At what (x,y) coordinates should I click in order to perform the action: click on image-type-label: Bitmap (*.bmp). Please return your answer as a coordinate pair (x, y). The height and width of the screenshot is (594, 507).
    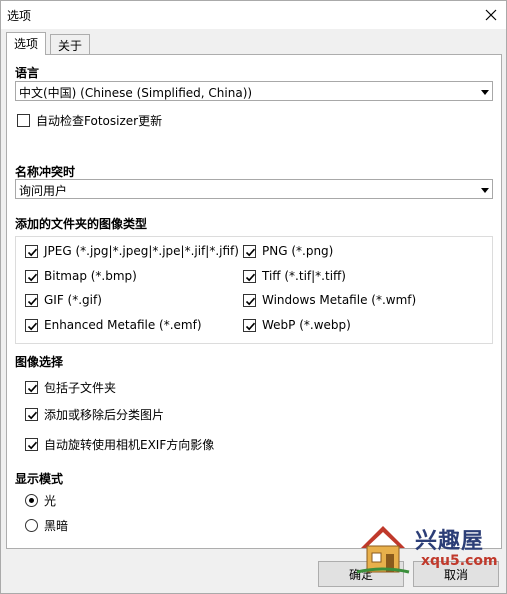
    Looking at the image, I should click on (90, 276).